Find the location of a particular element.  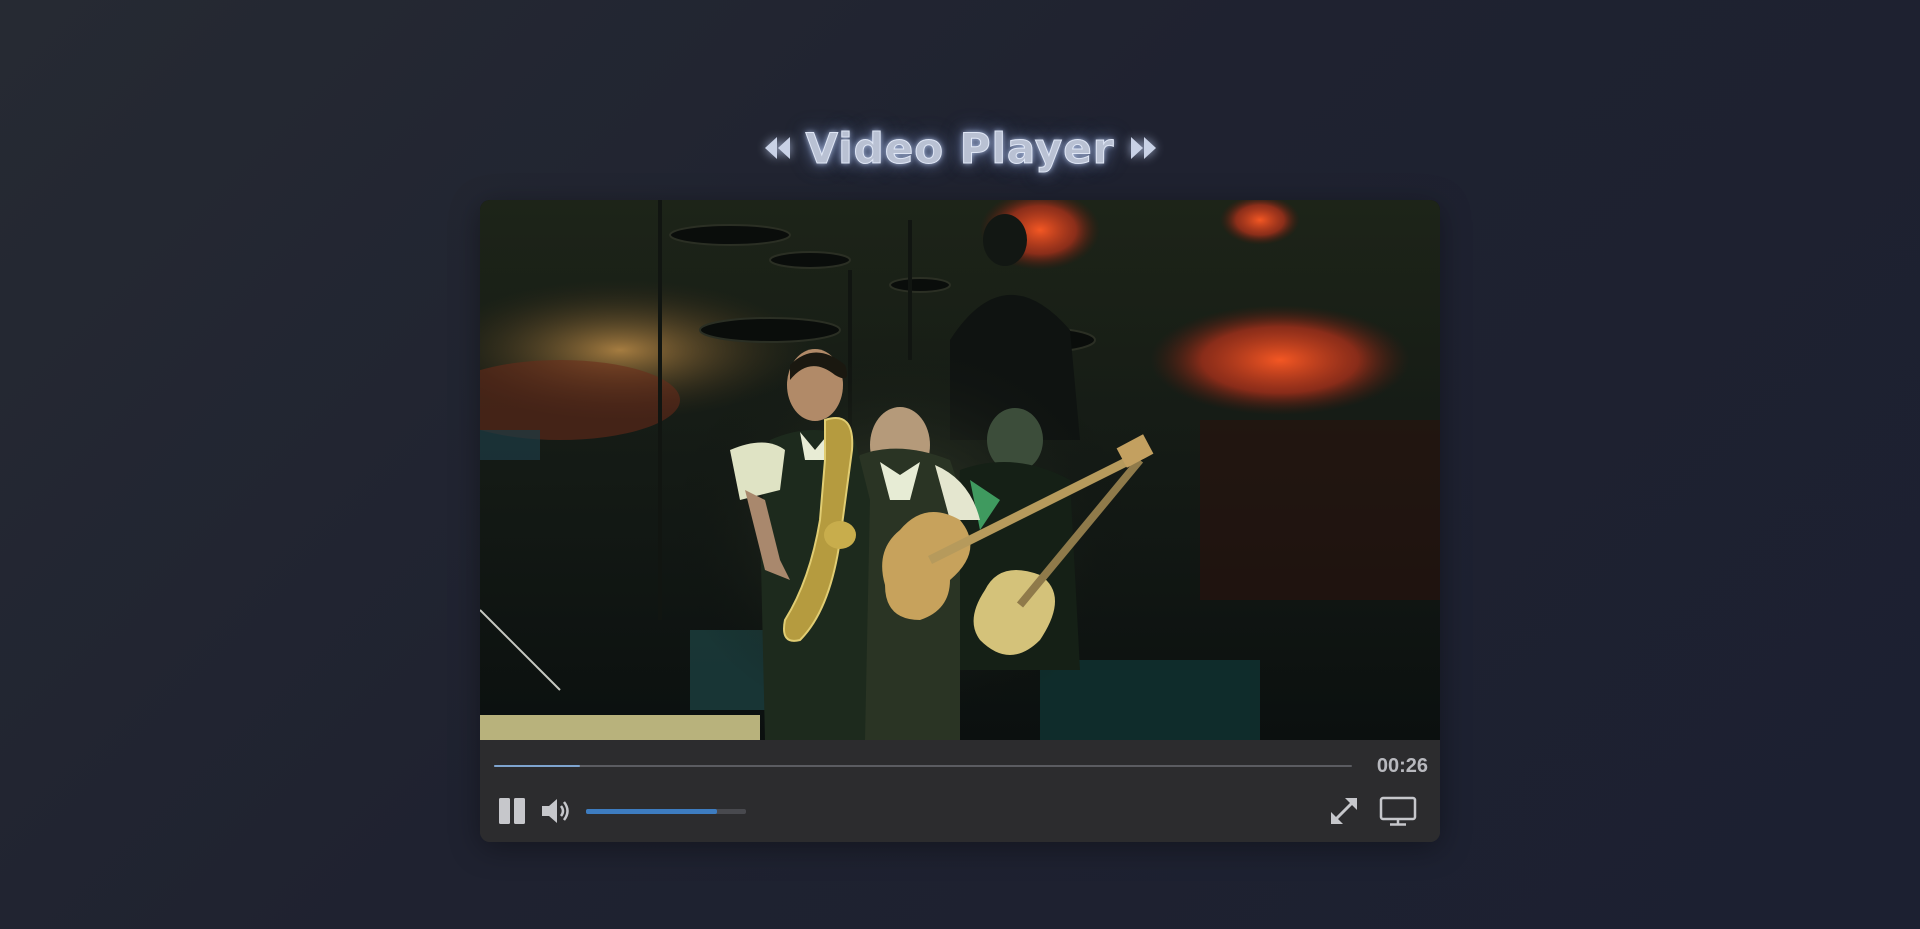

page-header: Video Player is located at coordinates (960, 148).